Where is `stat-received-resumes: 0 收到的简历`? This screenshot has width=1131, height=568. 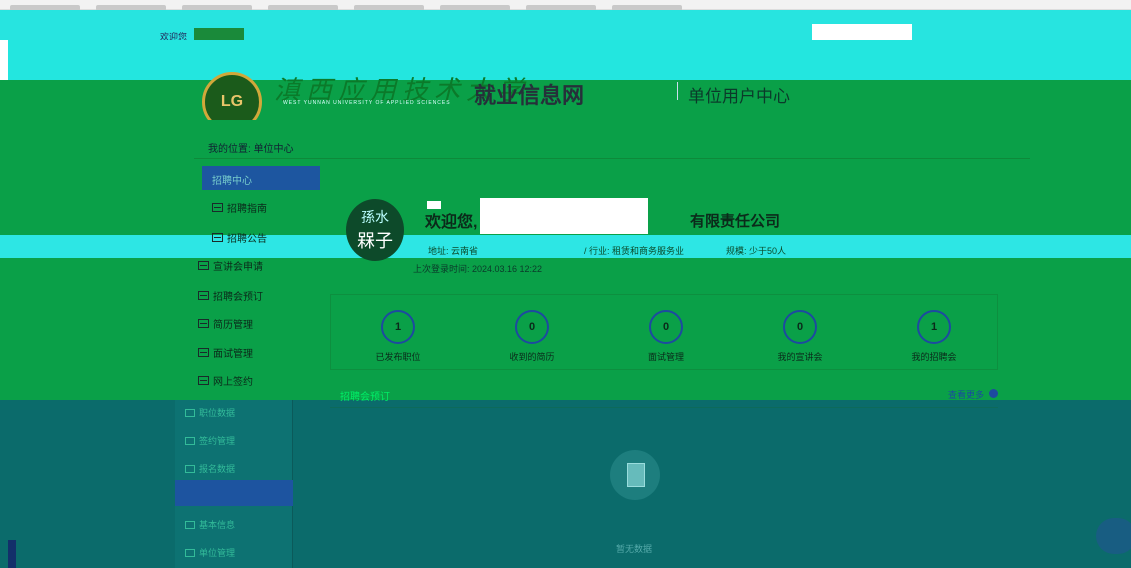
stat-received-resumes: 0 收到的简历 is located at coordinates (532, 336).